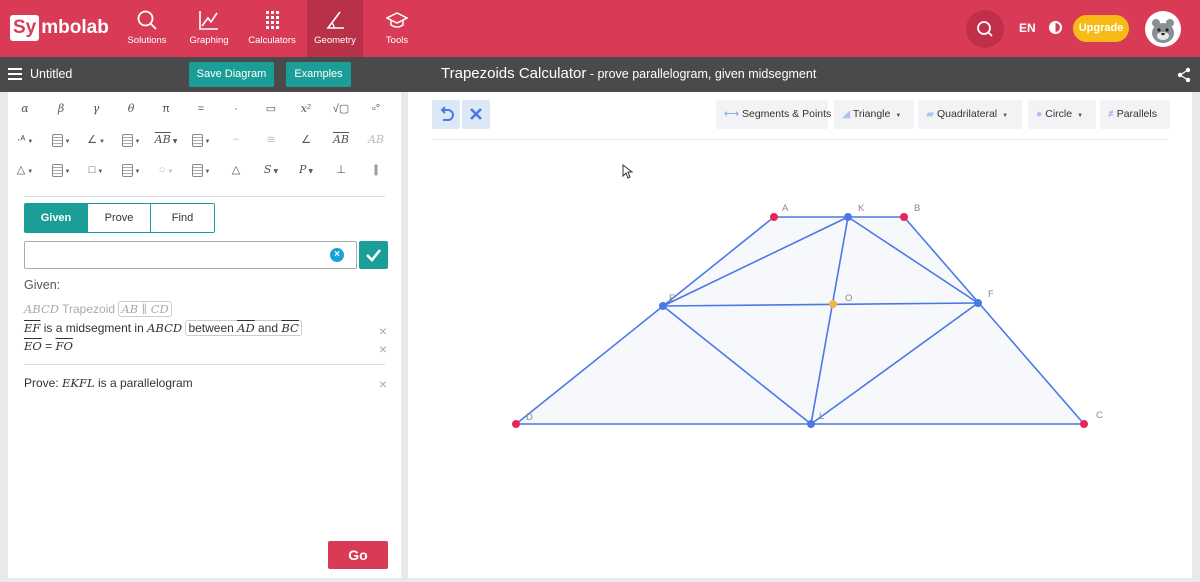  Describe the element at coordinates (376, 170) in the screenshot. I see `key-parallel: ∥` at that location.